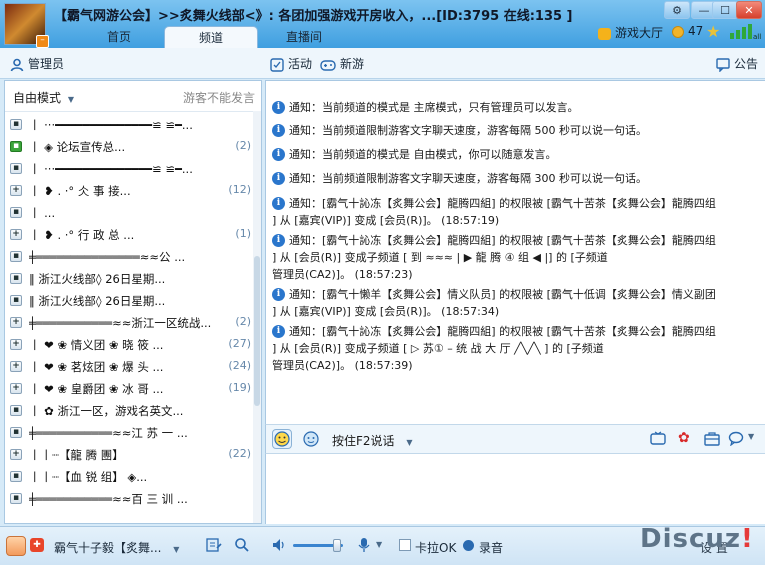 The width and height of the screenshot is (765, 565). I want to click on maximize-button: ☐, so click(725, 10).